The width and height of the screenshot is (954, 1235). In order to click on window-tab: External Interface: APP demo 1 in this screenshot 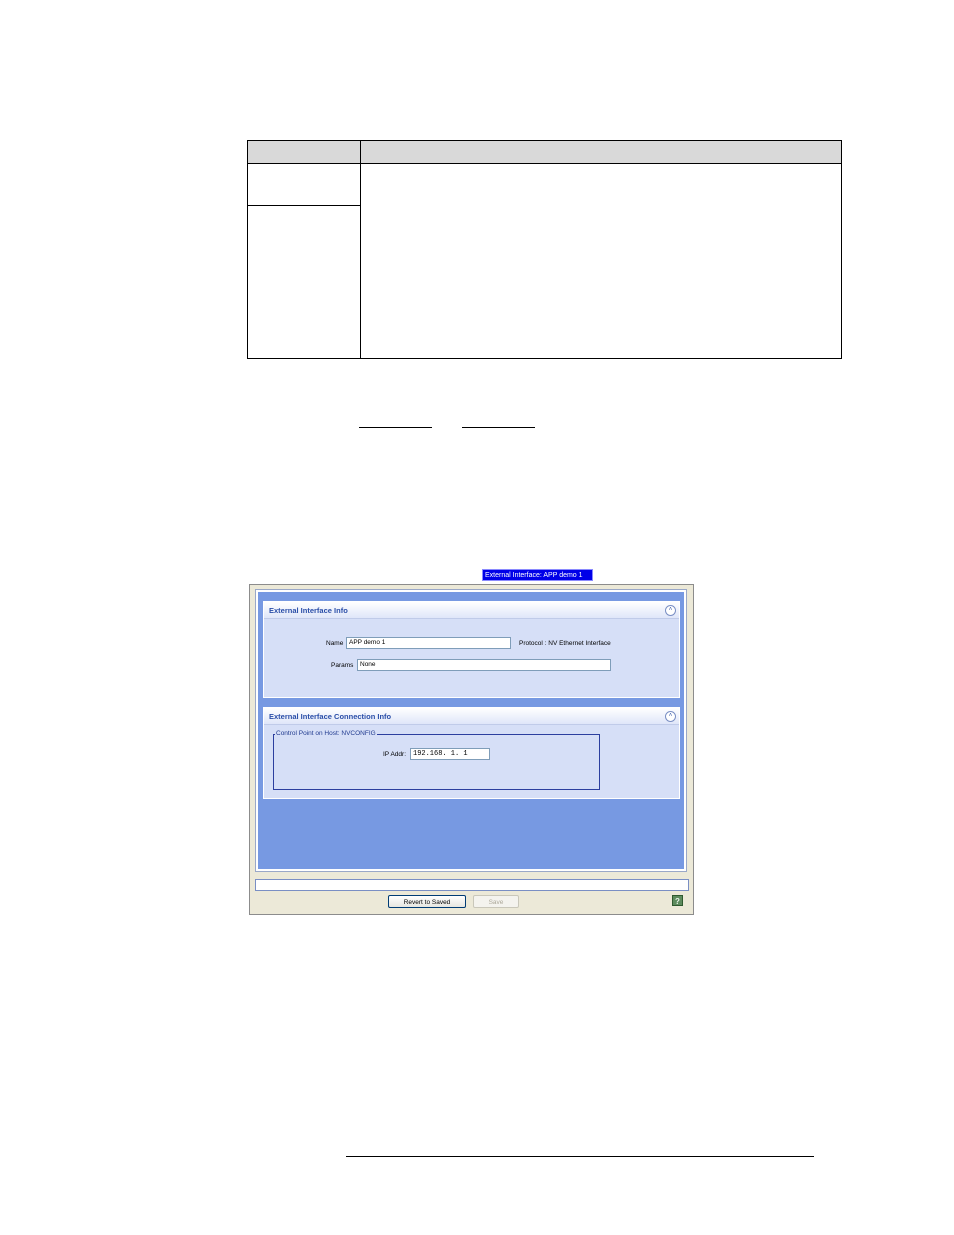, I will do `click(537, 575)`.